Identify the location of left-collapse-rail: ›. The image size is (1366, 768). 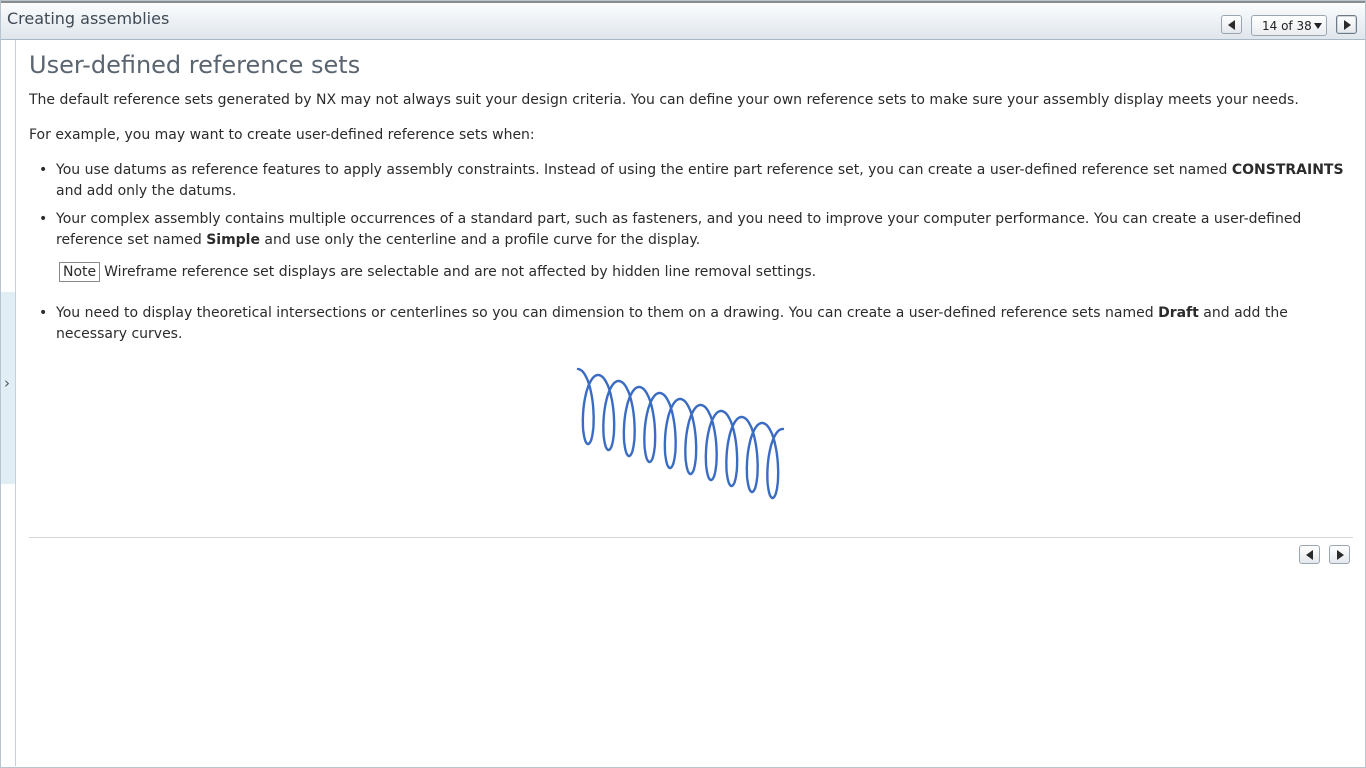
(8, 403).